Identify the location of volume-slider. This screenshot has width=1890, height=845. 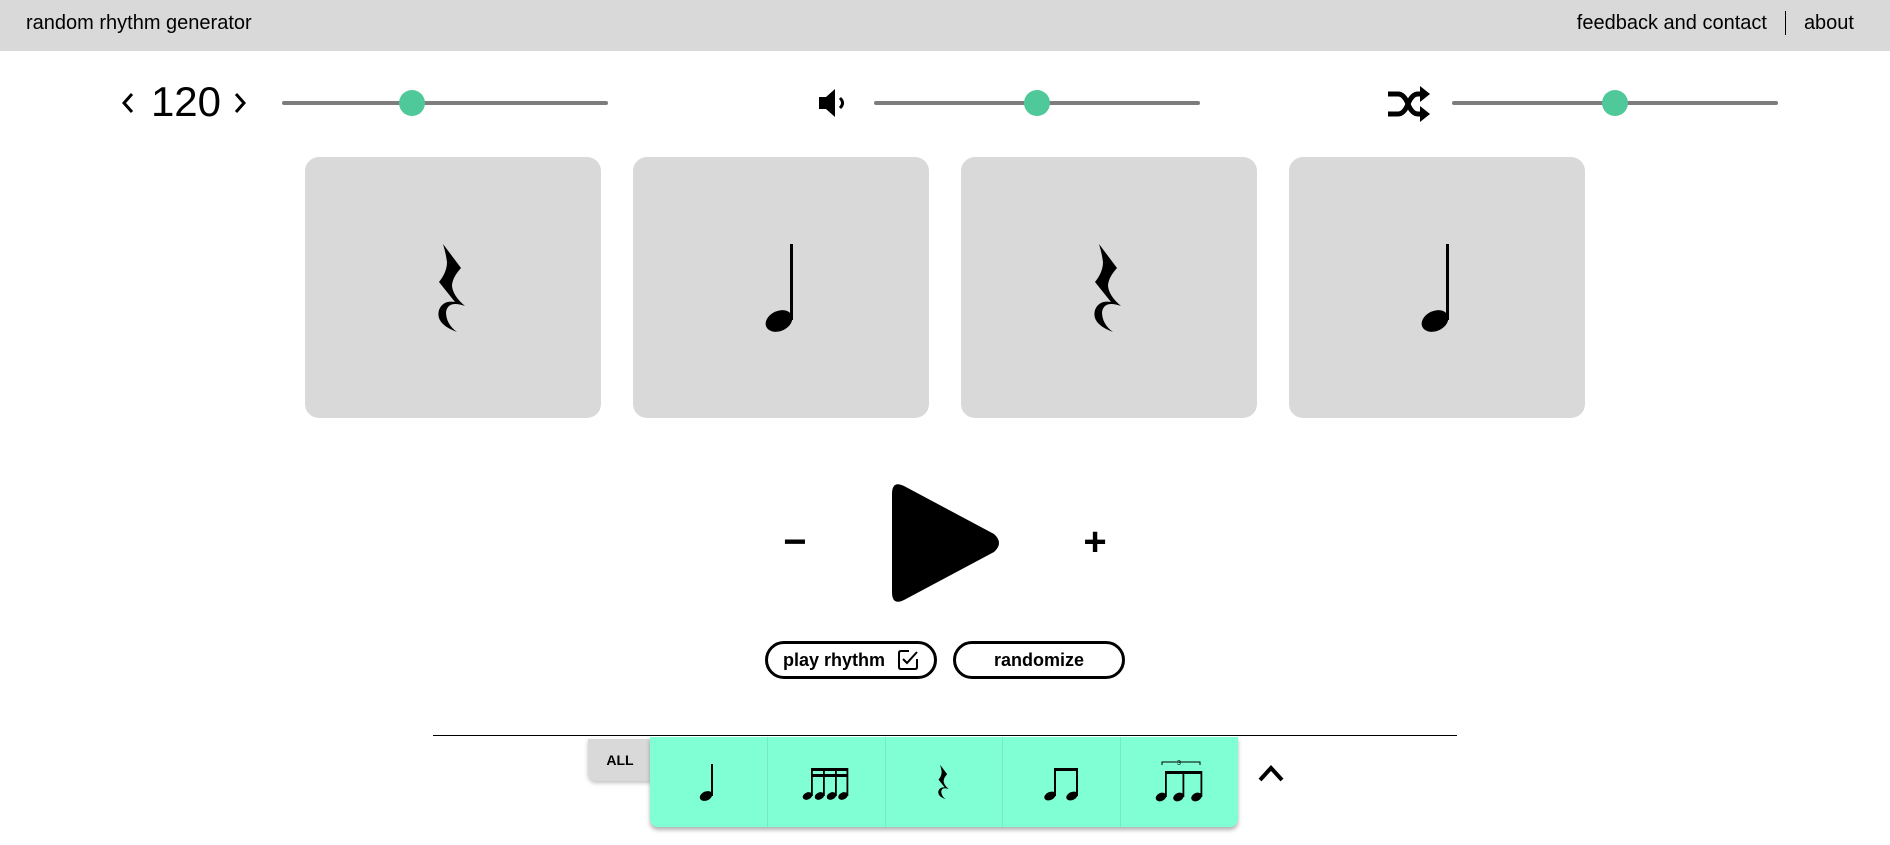
(1037, 103).